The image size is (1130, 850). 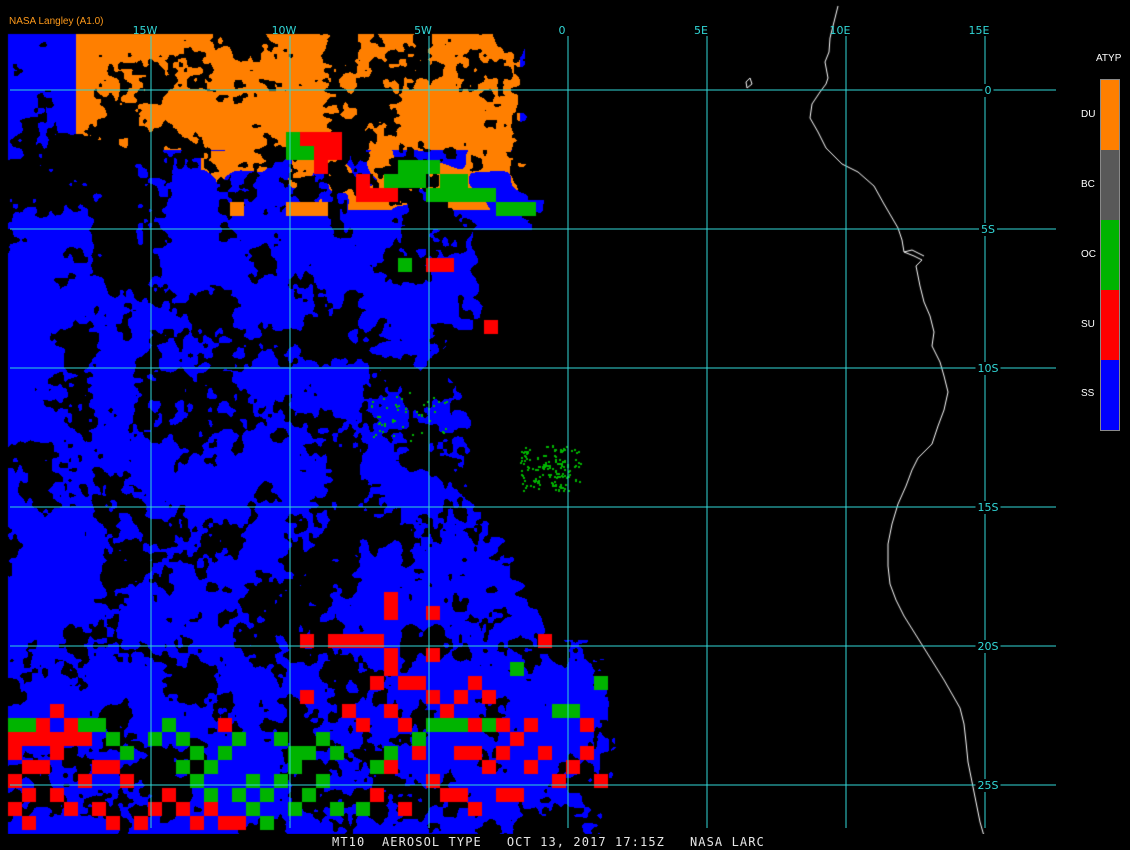 I want to click on longitude-label: 10W, so click(x=284, y=30).